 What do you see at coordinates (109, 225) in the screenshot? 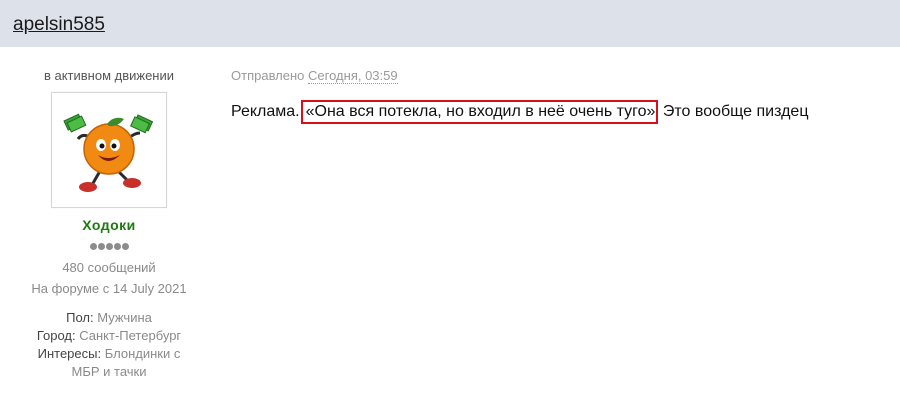
I see `user-group: Ходоки` at bounding box center [109, 225].